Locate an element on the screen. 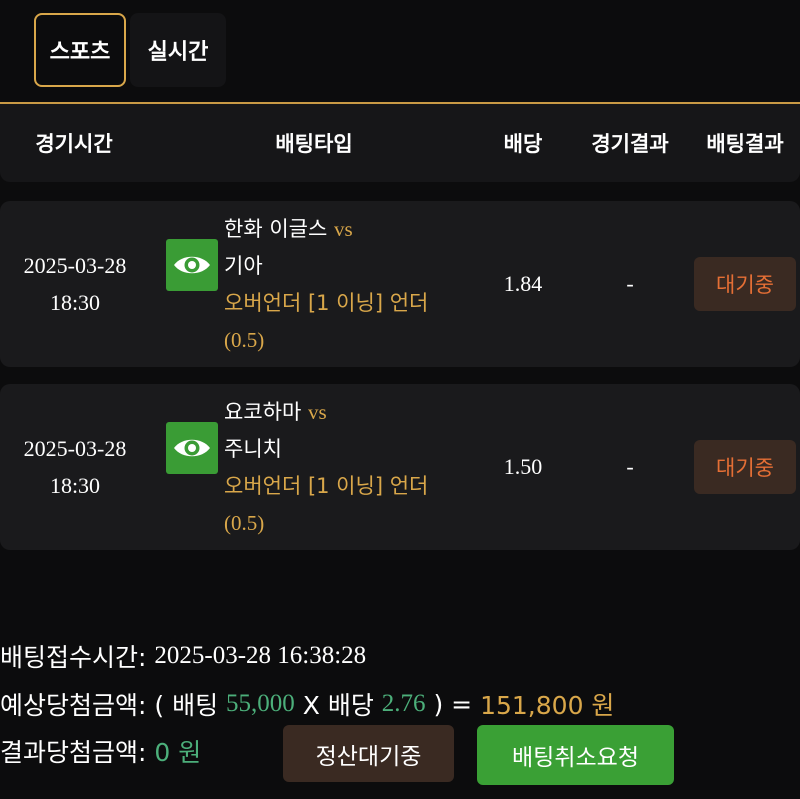 The image size is (800, 799). bet-received-time: 배팅접수시간: 2025-03-28 16:38:28 is located at coordinates (183, 656).